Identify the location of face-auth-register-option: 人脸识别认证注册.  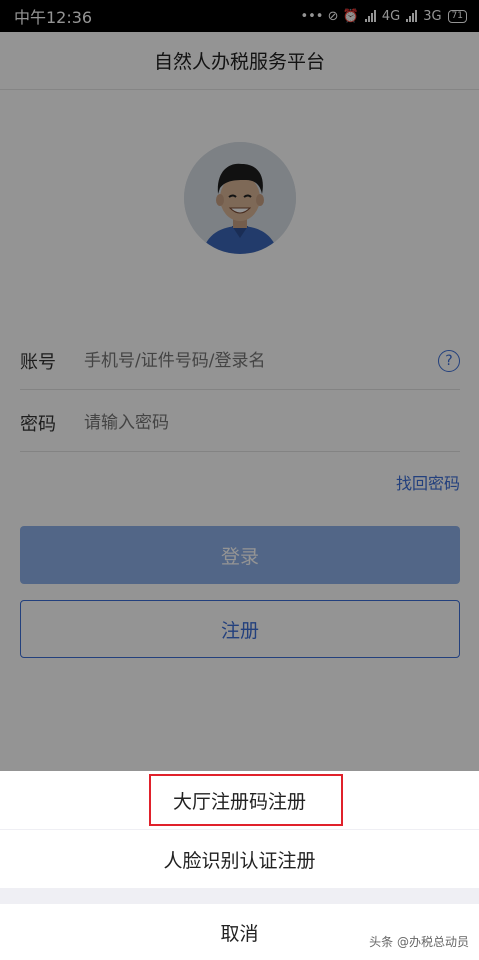
(239, 859).